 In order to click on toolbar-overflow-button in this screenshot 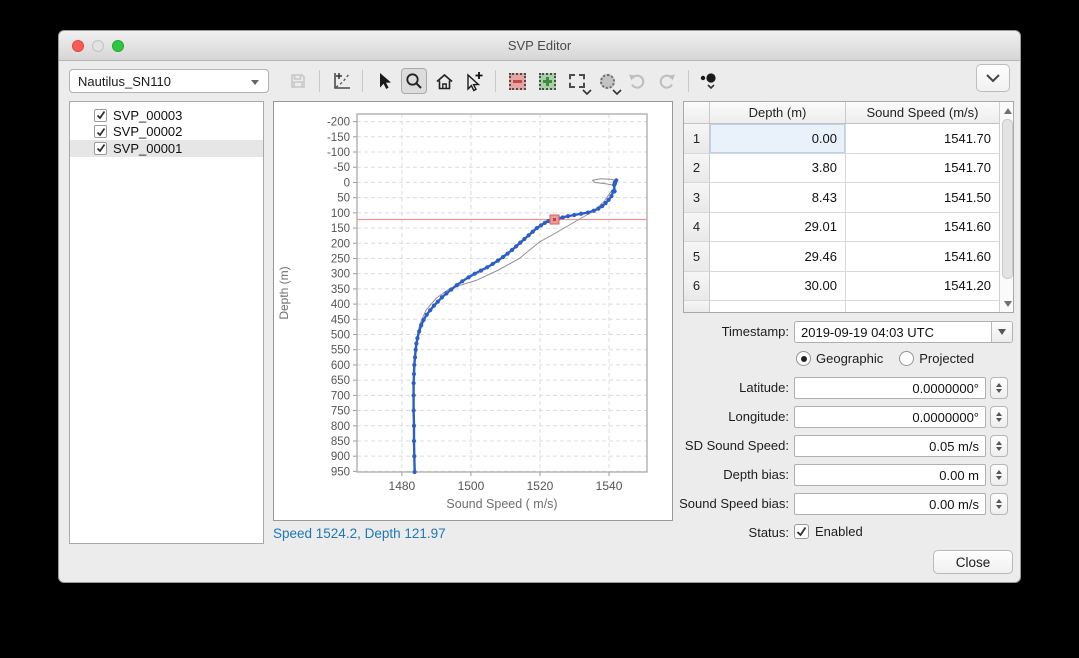, I will do `click(993, 78)`.